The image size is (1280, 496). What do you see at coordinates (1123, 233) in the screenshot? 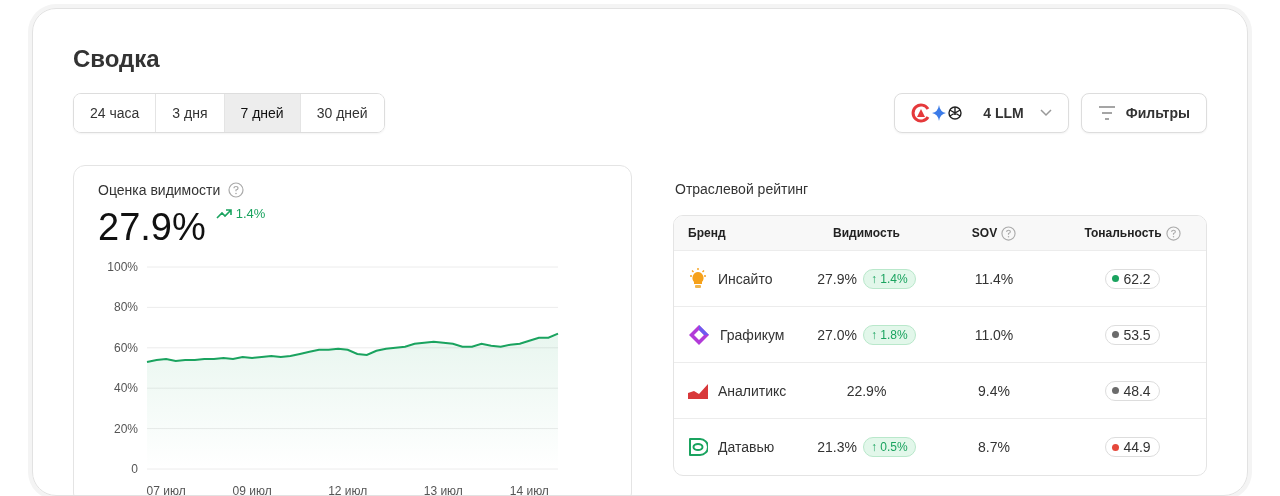
I see `column-header: Тональность` at bounding box center [1123, 233].